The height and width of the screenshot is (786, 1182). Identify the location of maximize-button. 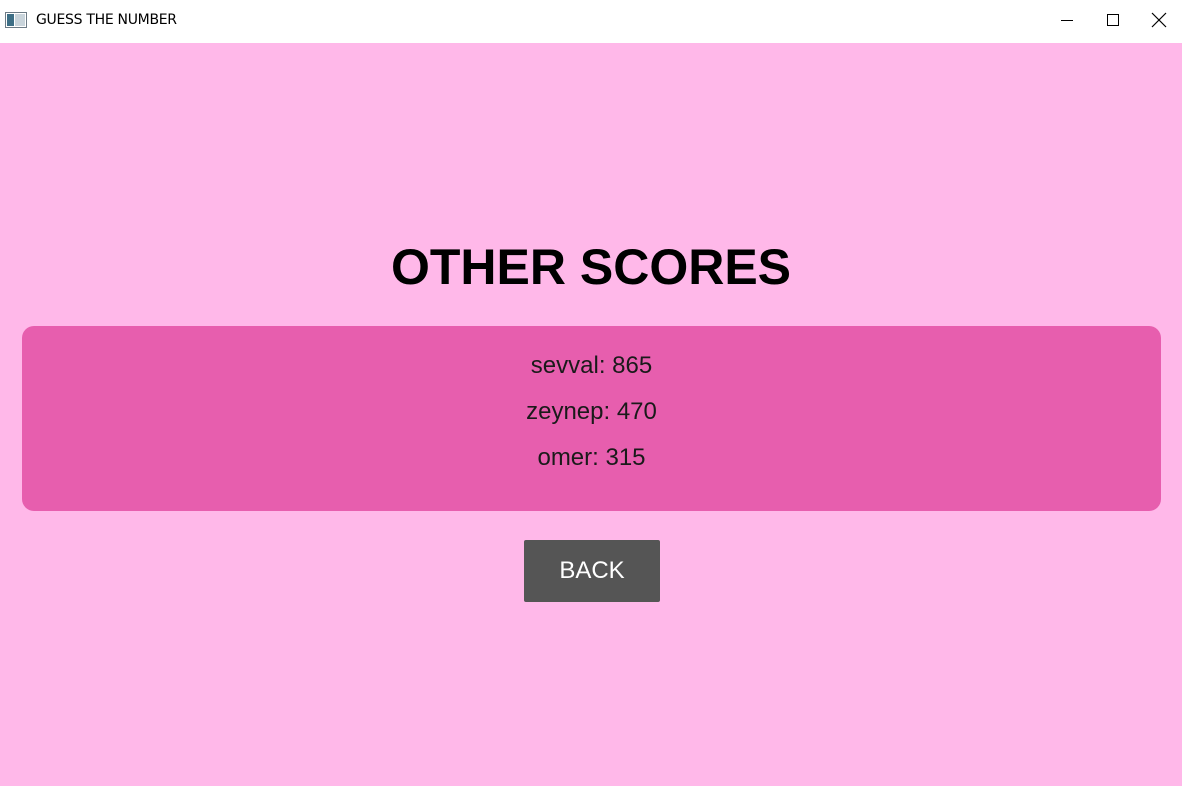
(1113, 20).